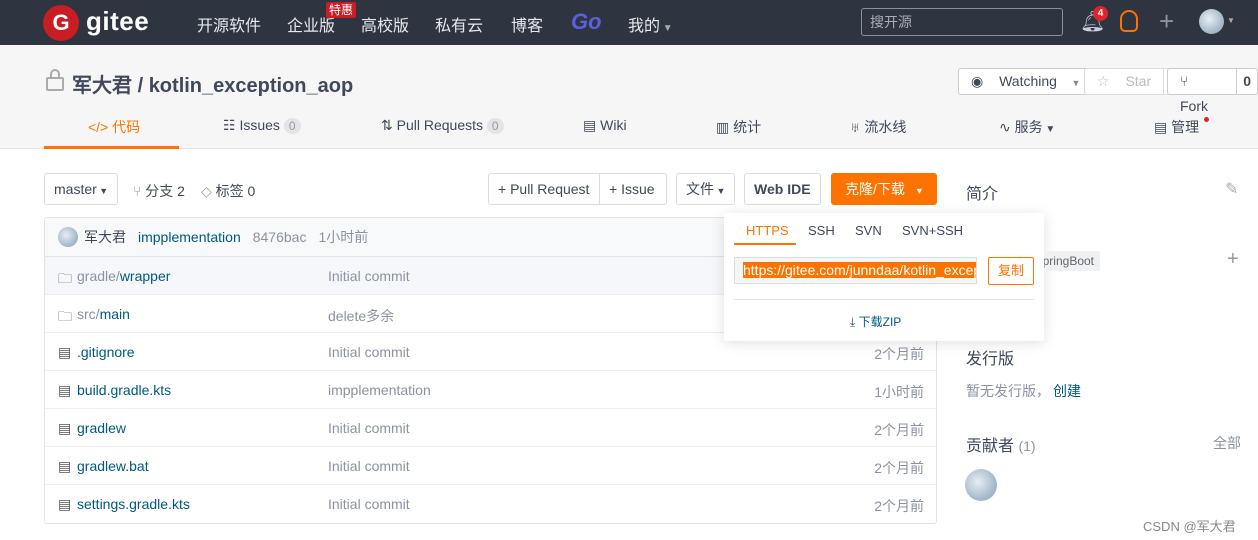 This screenshot has height=540, width=1258. I want to click on file-name: gradlew, so click(101, 428).